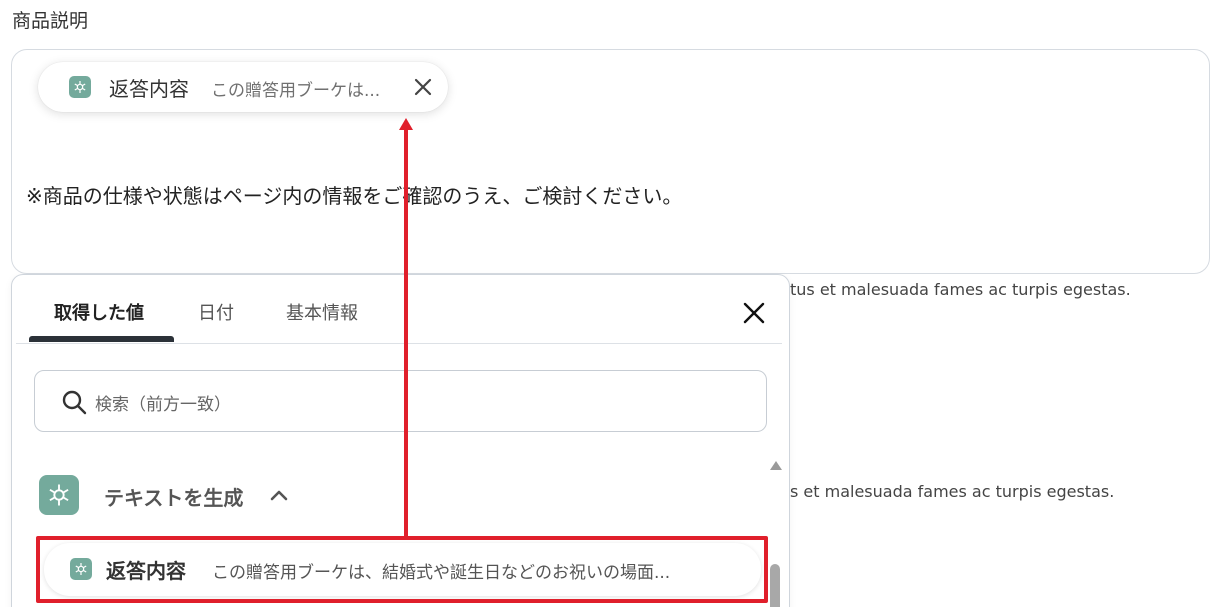 Image resolution: width=1217 pixels, height=607 pixels. Describe the element at coordinates (149, 89) in the screenshot. I see `chip-label: 返答内容` at that location.